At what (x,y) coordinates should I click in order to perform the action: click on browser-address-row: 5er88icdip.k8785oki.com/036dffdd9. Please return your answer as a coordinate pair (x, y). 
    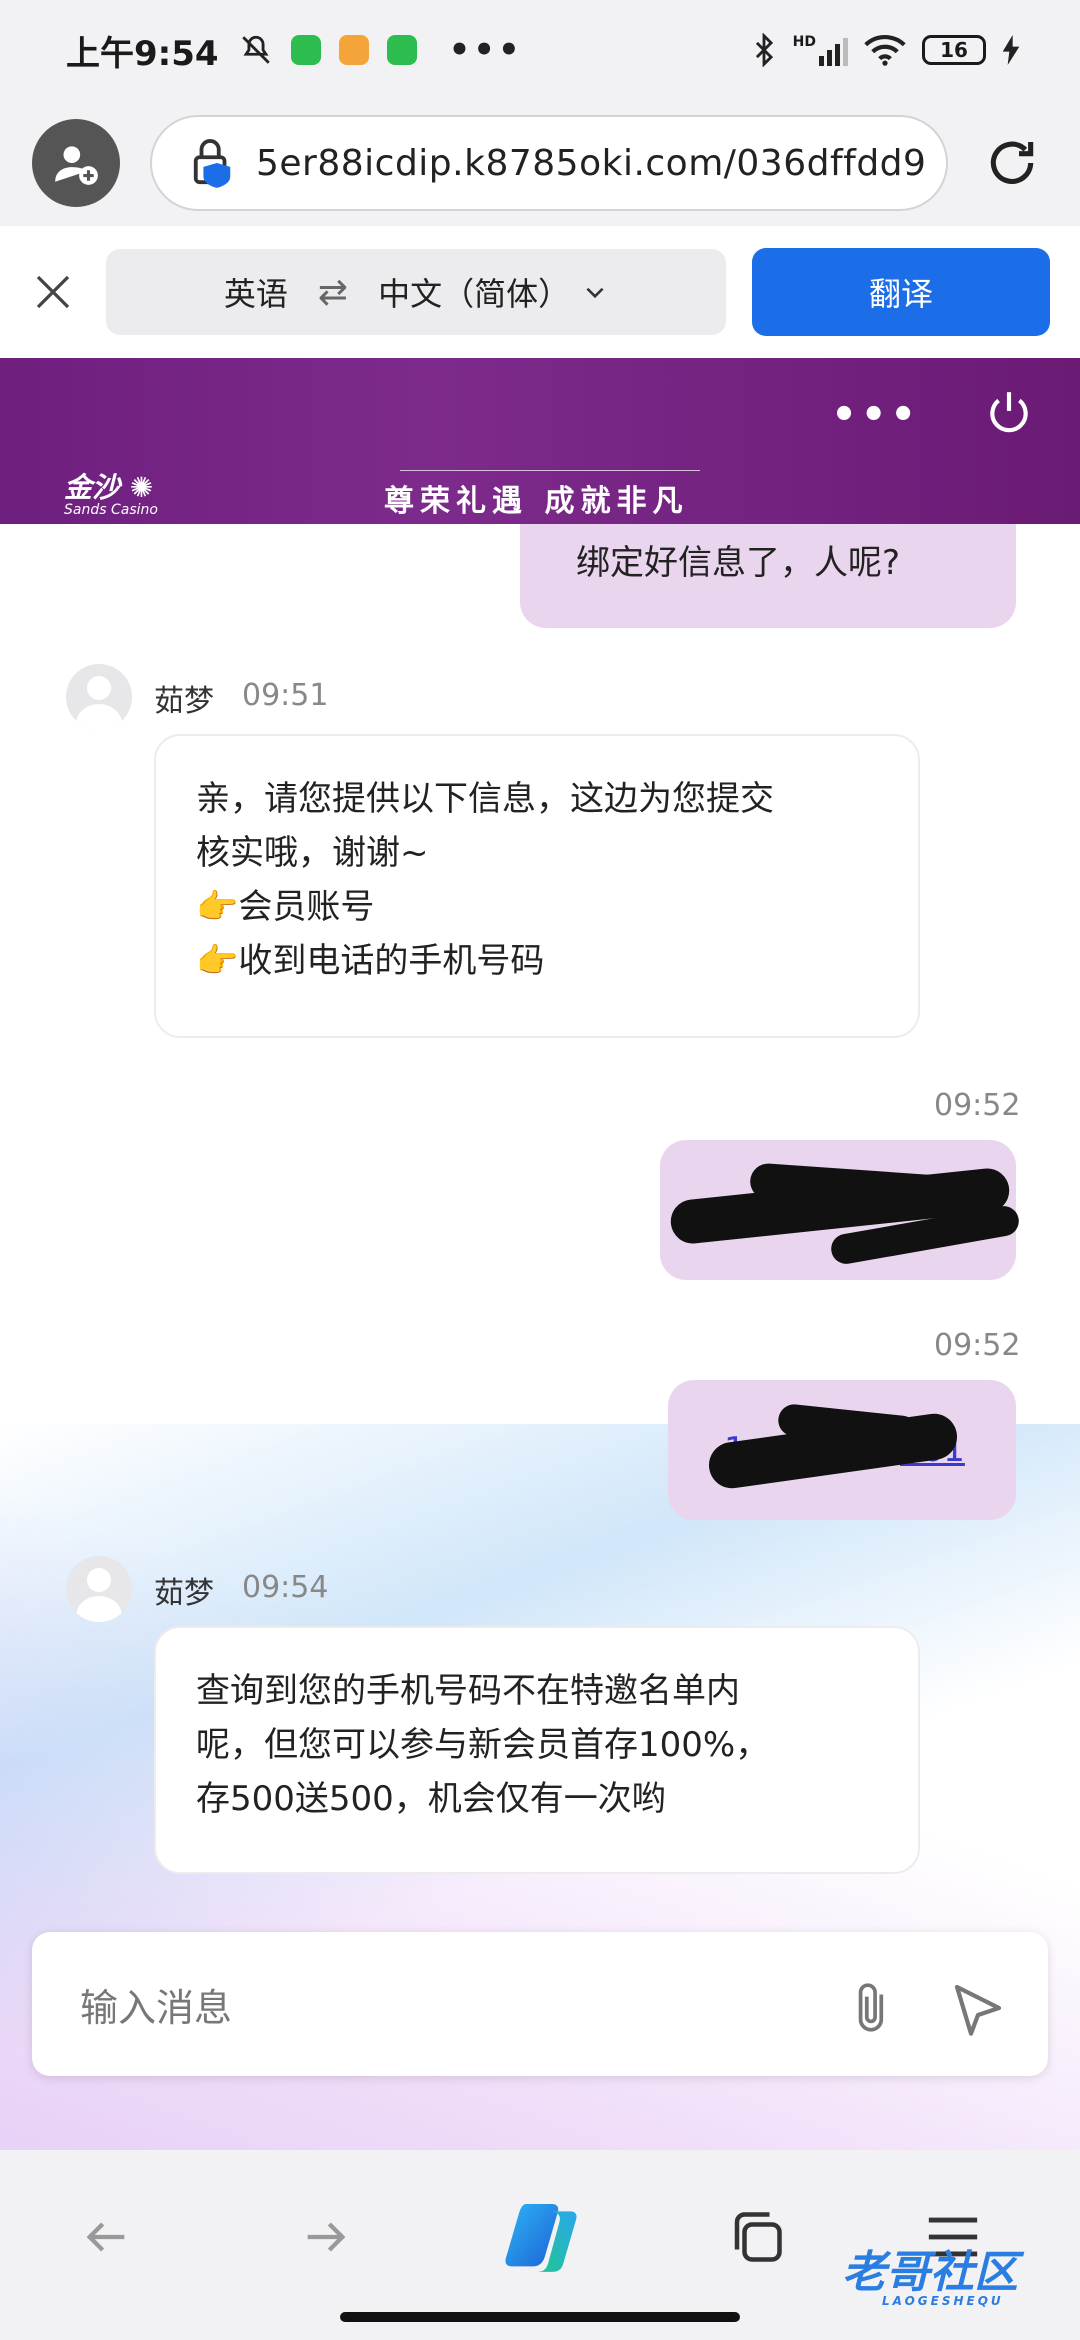
    Looking at the image, I should click on (540, 163).